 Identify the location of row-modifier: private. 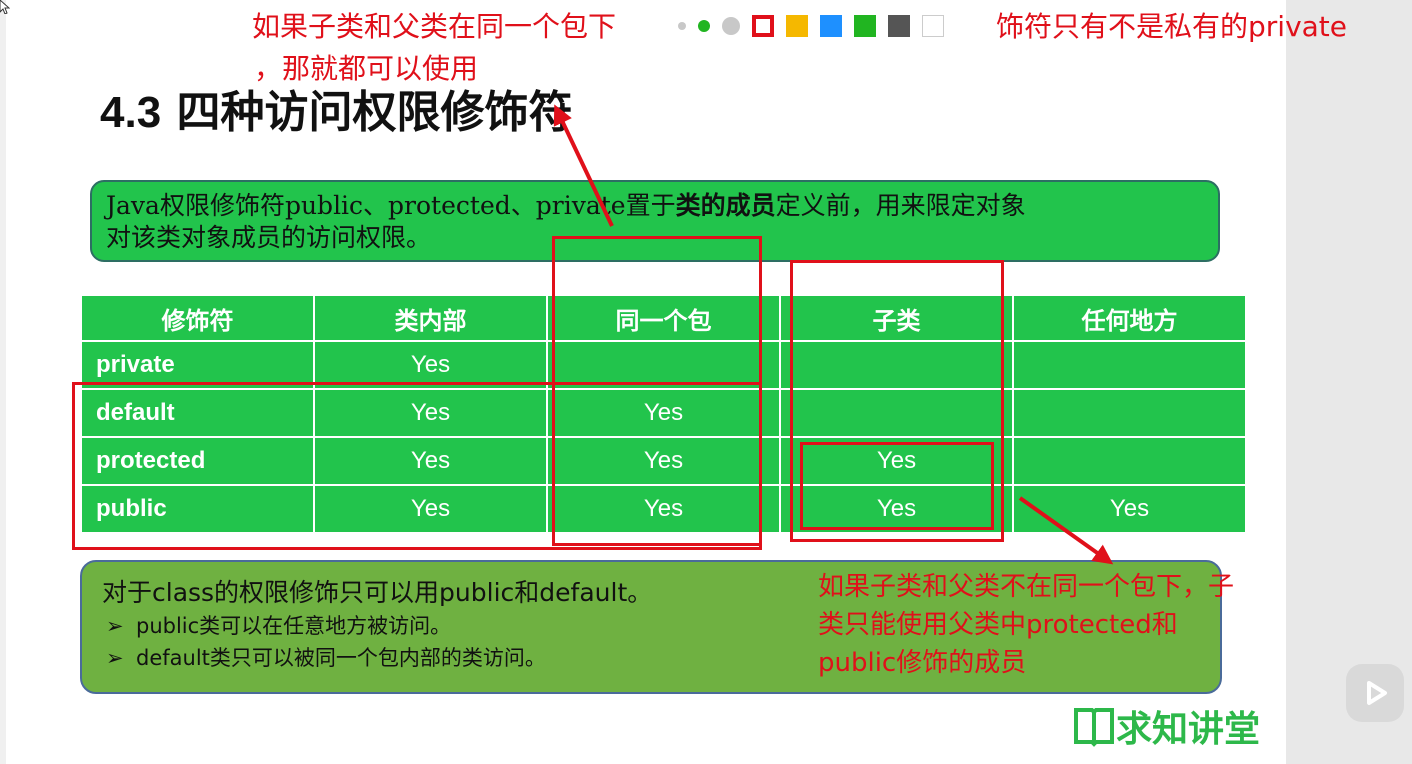
(197, 365).